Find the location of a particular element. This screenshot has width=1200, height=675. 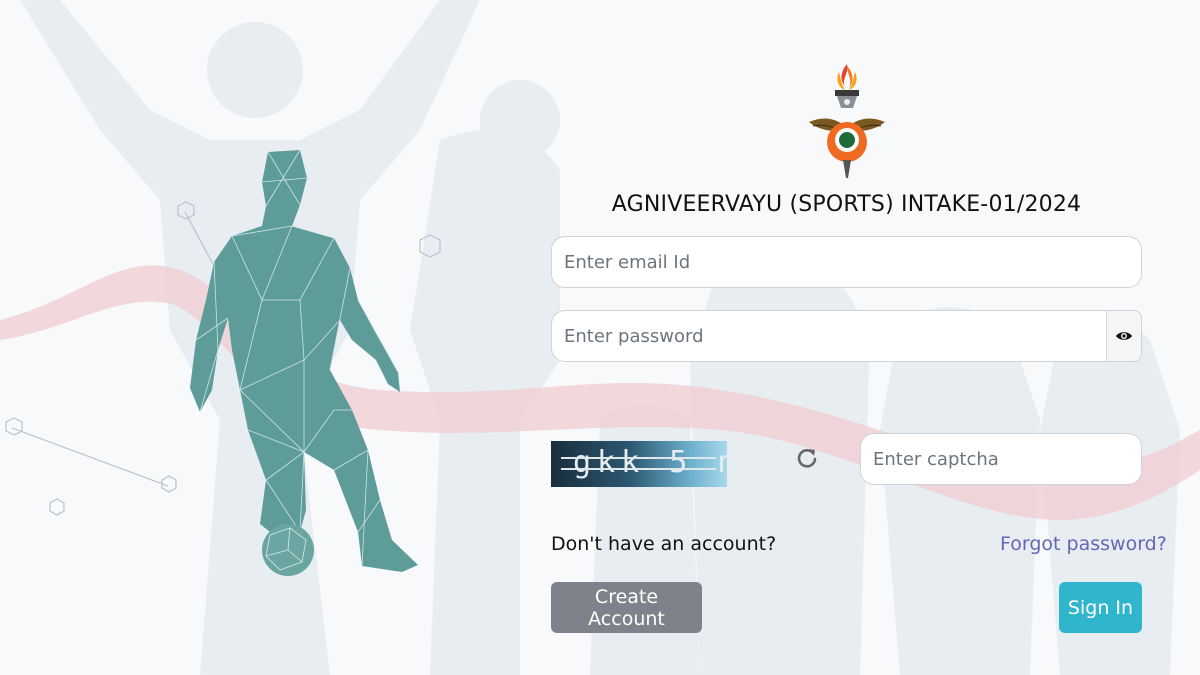

no-account-text: Don't have an account? is located at coordinates (664, 544).